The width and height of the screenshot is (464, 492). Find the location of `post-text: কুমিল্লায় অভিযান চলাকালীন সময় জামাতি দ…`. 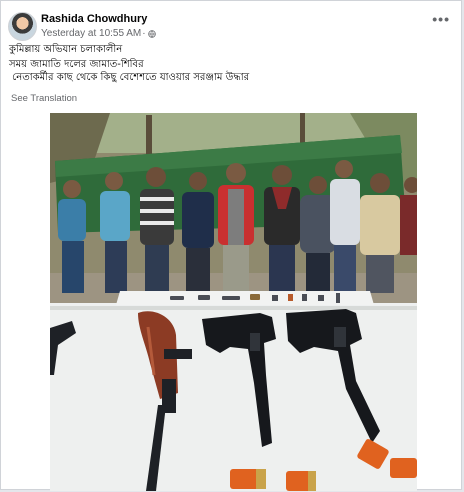

post-text: কুমিল্লায় অভিযান চলাকালীন সময় জামাতি দ… is located at coordinates (129, 64).